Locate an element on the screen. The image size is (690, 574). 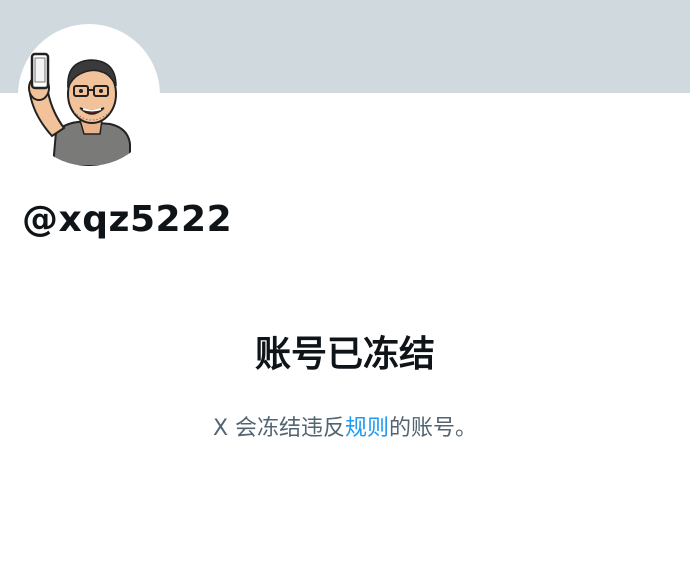
rules-link: 规则 is located at coordinates (367, 428).